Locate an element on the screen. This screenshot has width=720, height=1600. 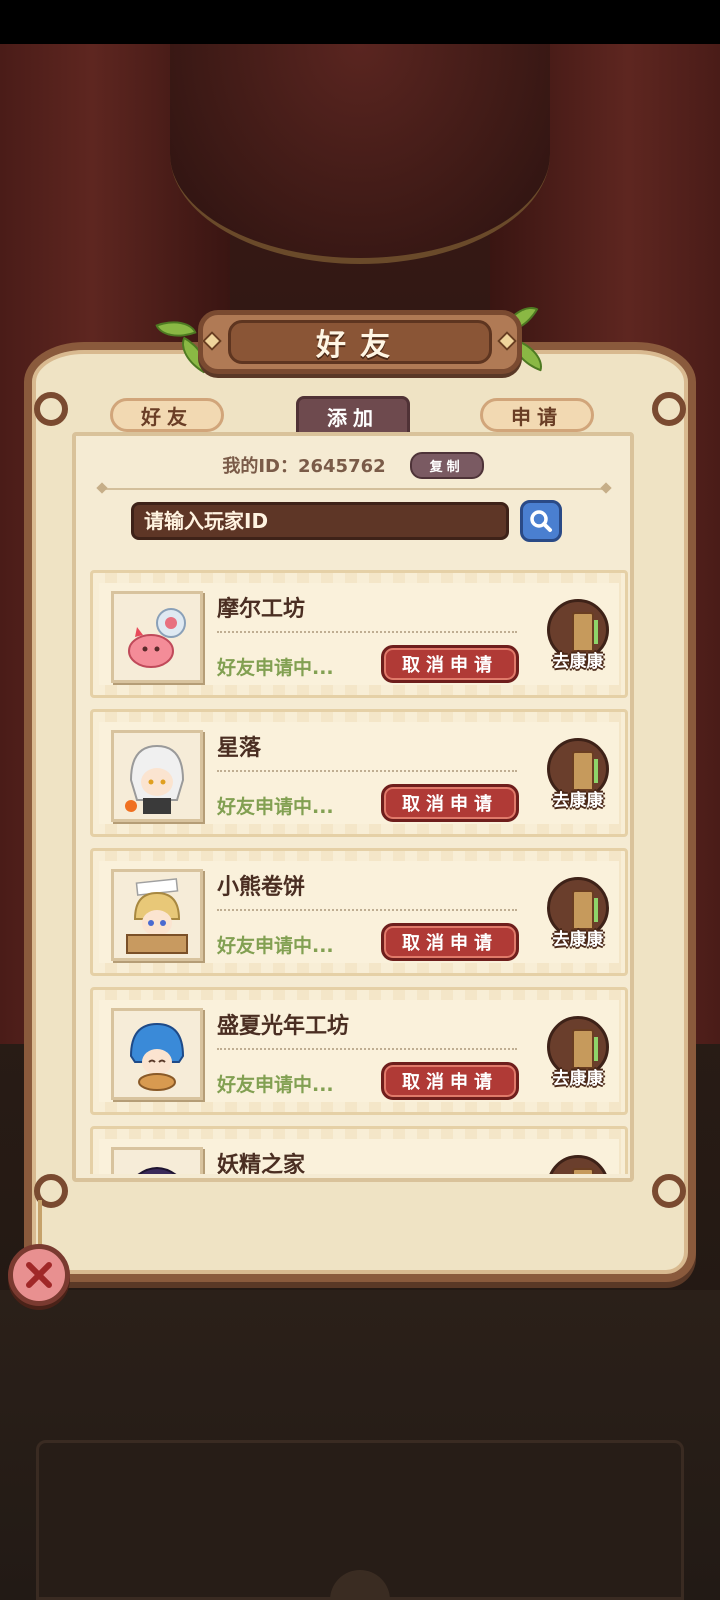
blue-hair-boy-avatar-icon is located at coordinates (157, 1056).